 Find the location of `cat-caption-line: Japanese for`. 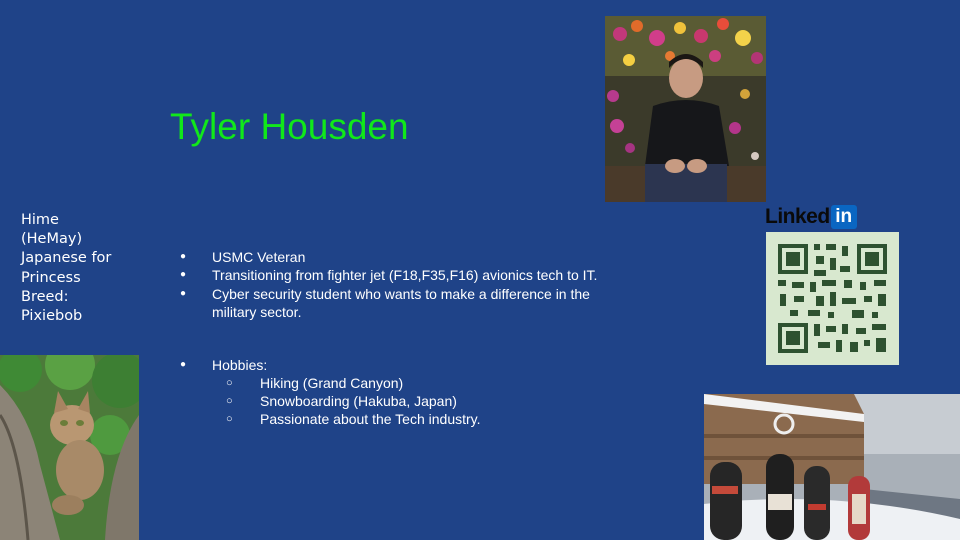

cat-caption-line: Japanese for is located at coordinates (66, 258).